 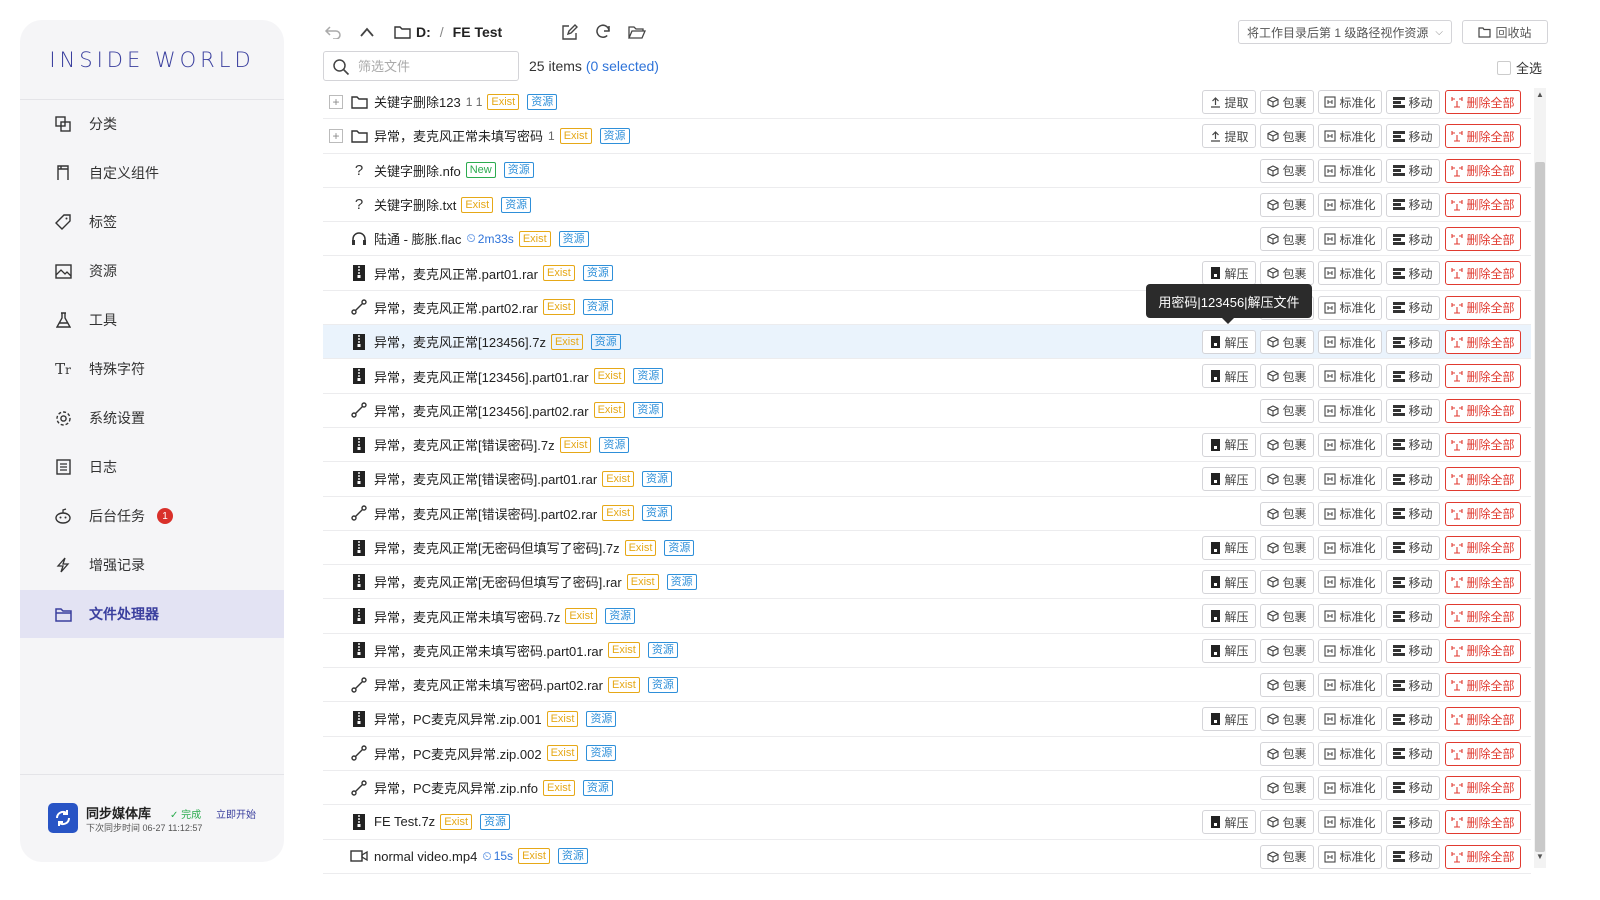 I want to click on edit-icon, so click(x=569, y=32).